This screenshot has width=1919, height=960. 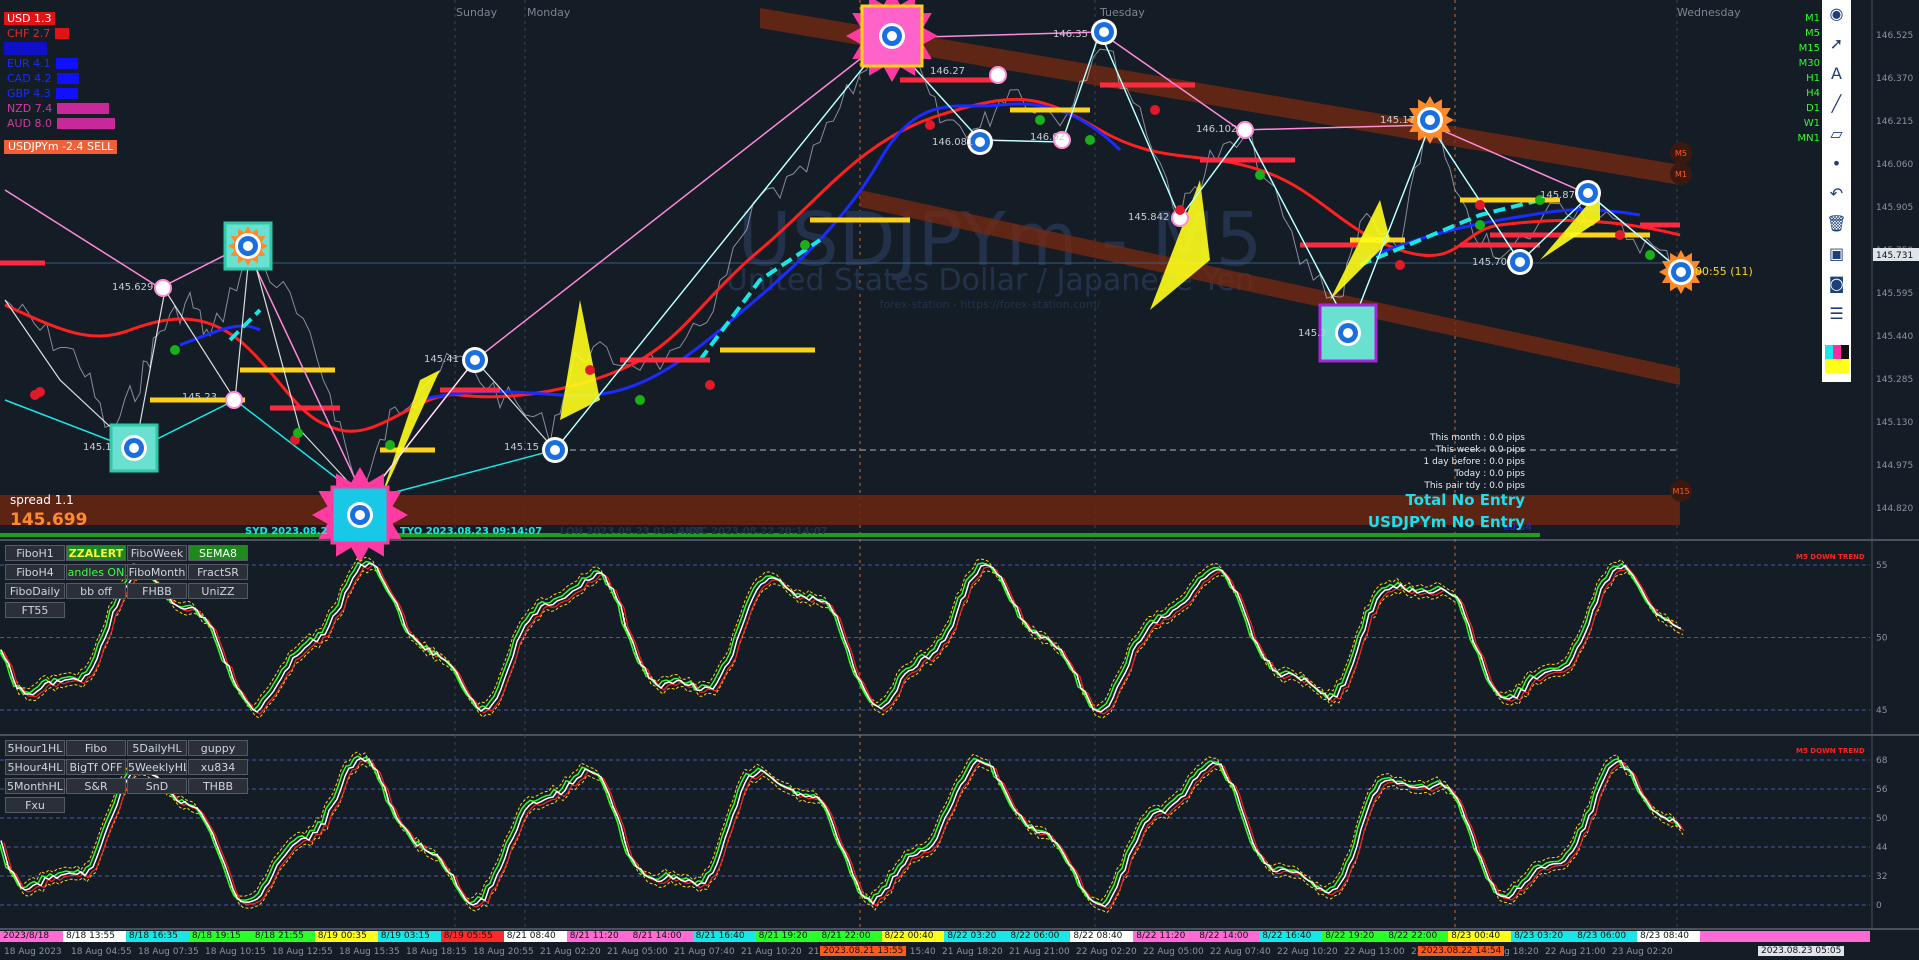 What do you see at coordinates (218, 786) in the screenshot?
I see `indicator-toggle-button: THBB` at bounding box center [218, 786].